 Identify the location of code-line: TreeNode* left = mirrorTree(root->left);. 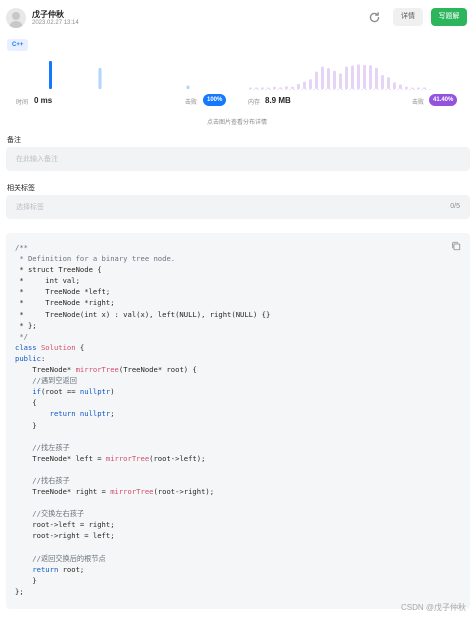
(142, 458).